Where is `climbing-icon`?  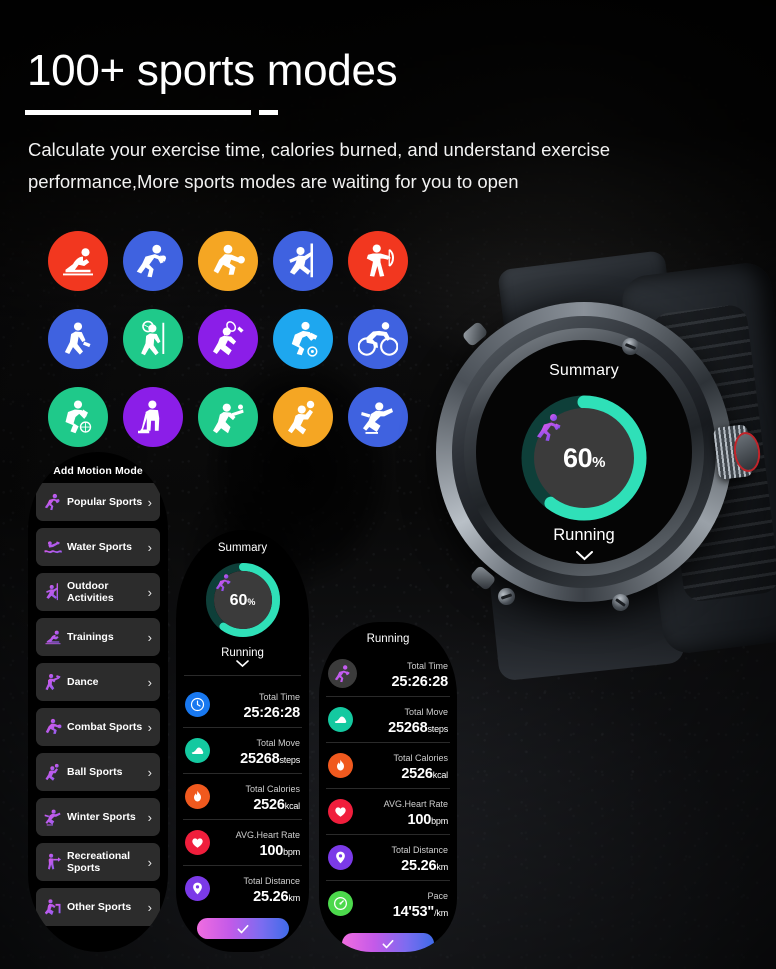
climbing-icon is located at coordinates (300, 260).